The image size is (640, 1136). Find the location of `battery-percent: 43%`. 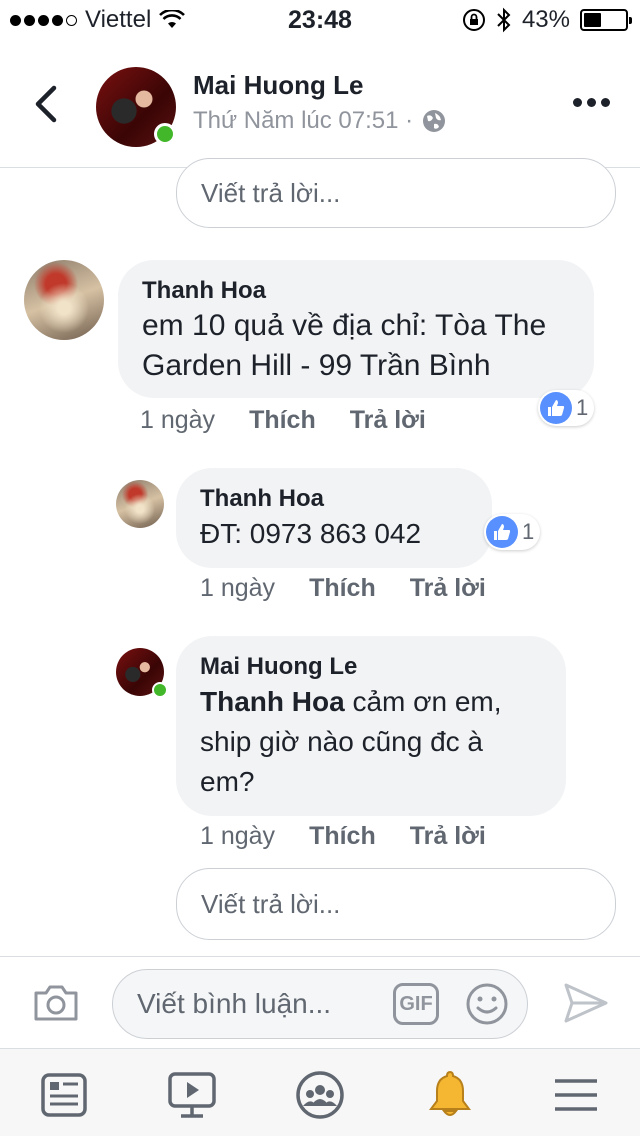

battery-percent: 43% is located at coordinates (545, 19).